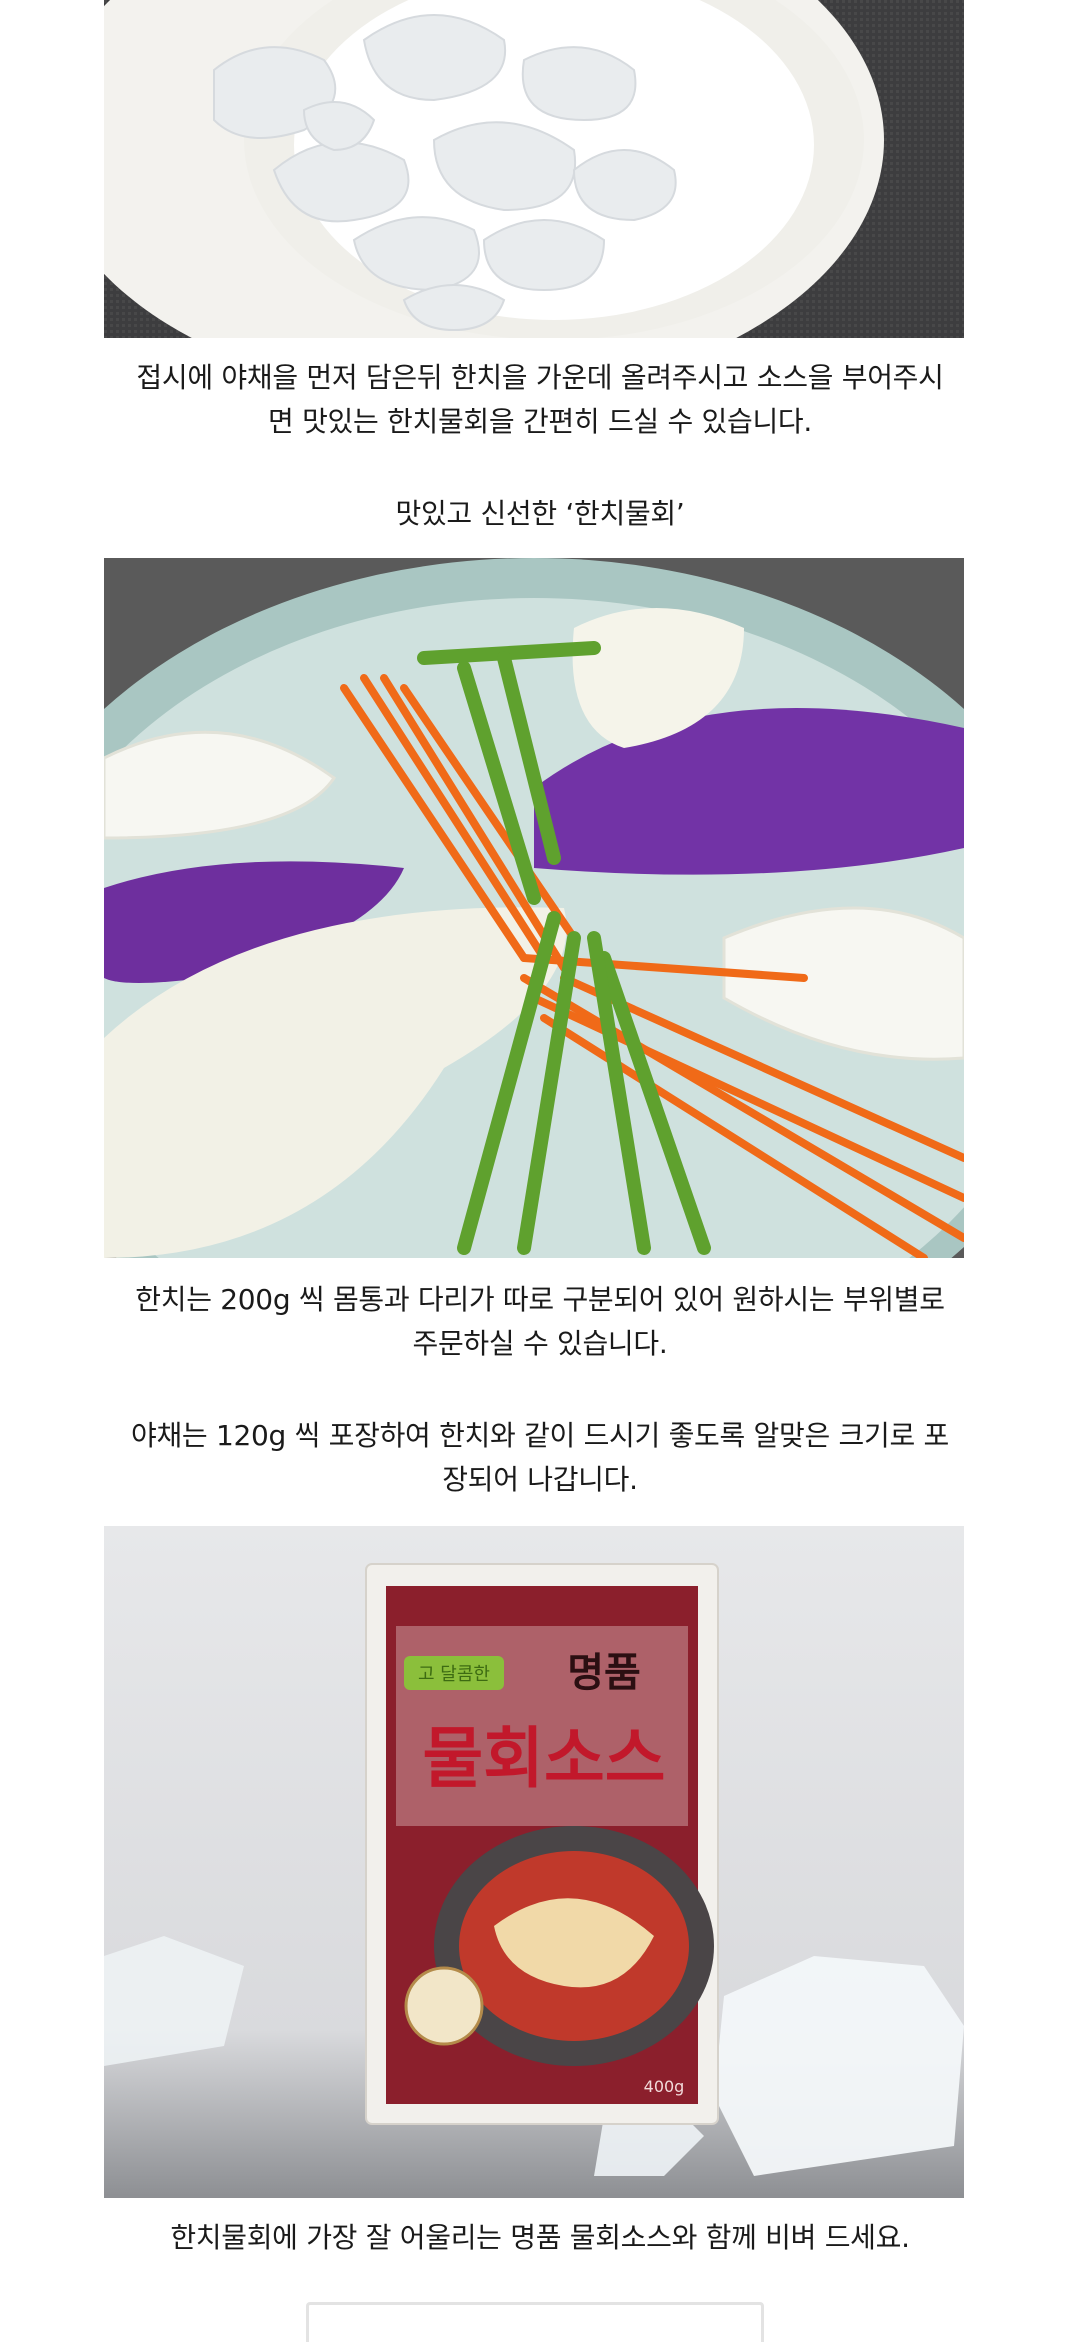  I want to click on subtitle: 맛있고 신선한 ‘한치물회’, so click(540, 514).